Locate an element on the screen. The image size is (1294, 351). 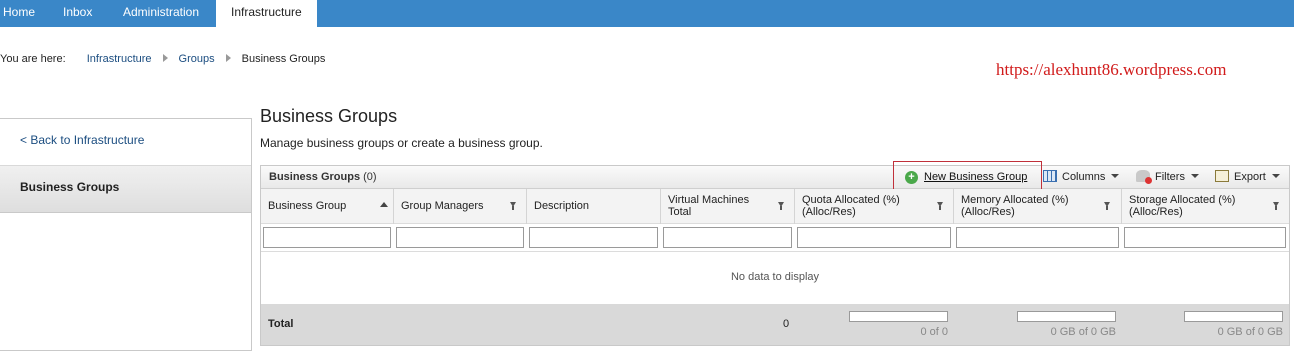
new-business-group-label: New Business Group is located at coordinates (976, 177).